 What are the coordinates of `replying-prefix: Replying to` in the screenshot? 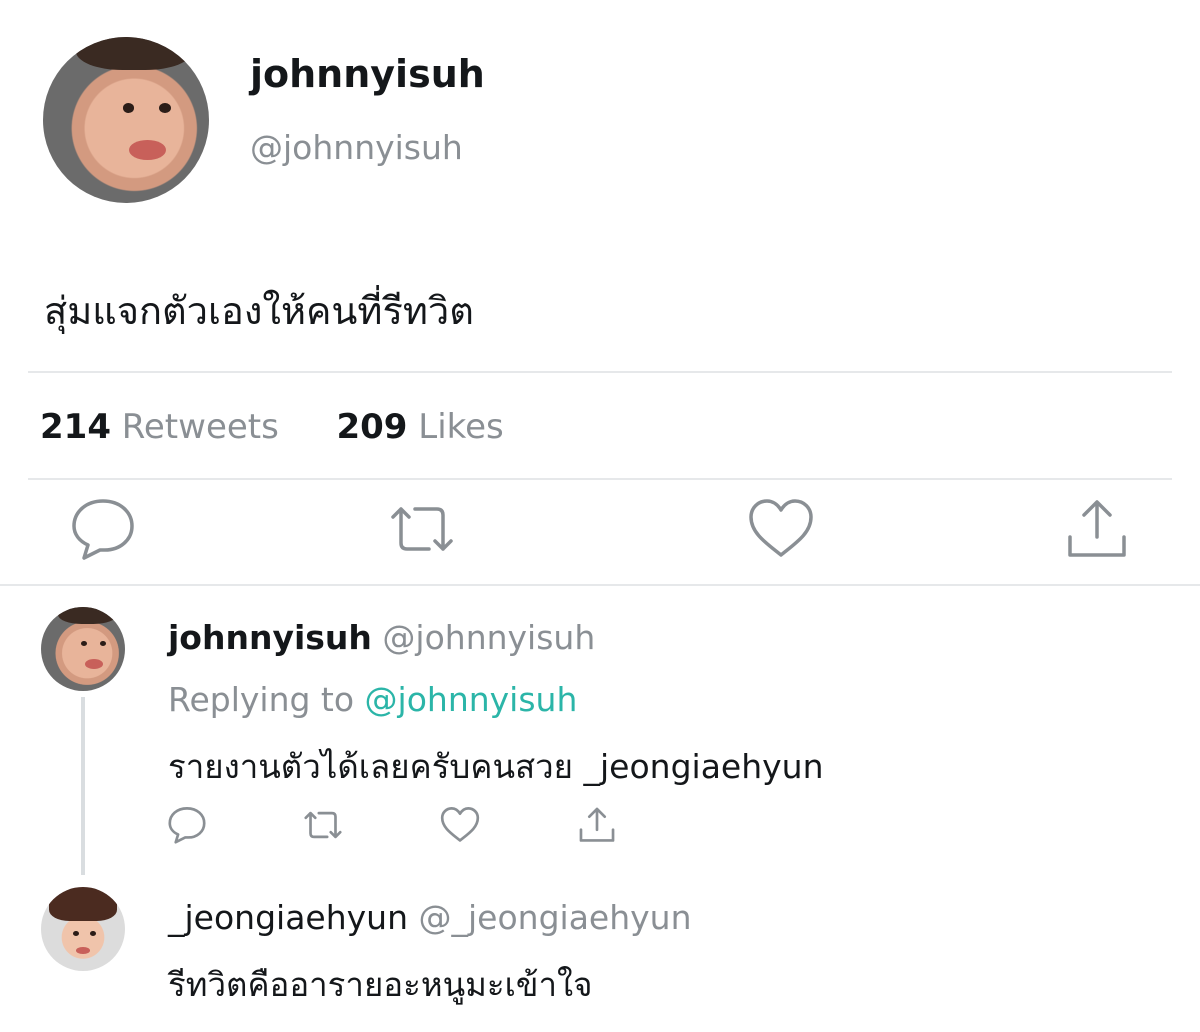 It's located at (261, 699).